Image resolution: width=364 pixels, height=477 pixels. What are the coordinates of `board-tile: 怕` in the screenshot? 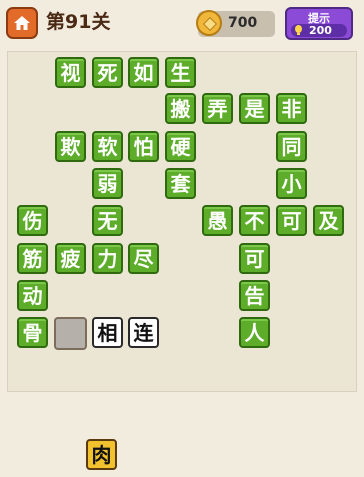 It's located at (143, 146).